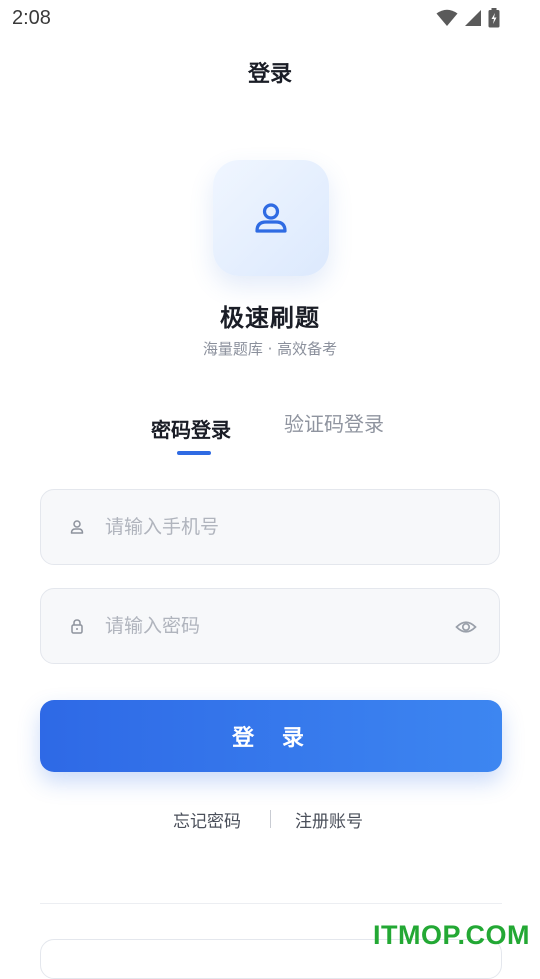 Image resolution: width=540 pixels, height=979 pixels. I want to click on app-slogan: 海量题库 · 高效备考, so click(270, 349).